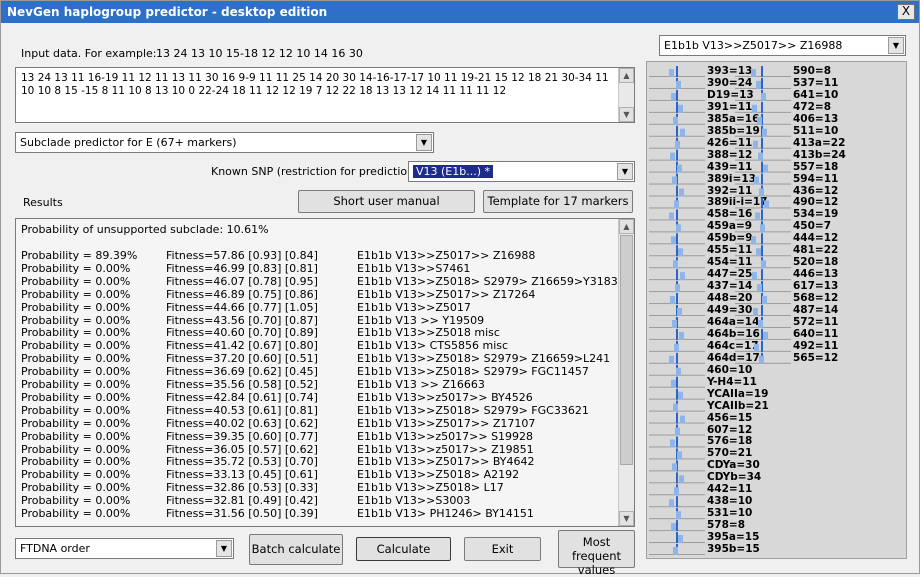 This screenshot has height=577, width=920. I want to click on marker-value: Y-H4=11, so click(732, 381).